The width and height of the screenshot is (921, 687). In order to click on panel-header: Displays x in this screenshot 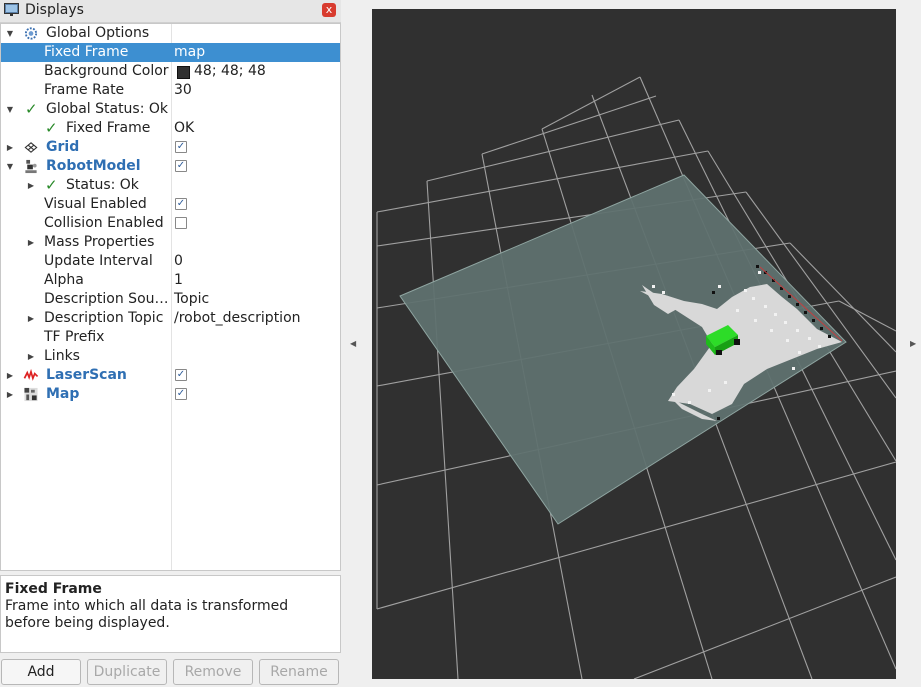, I will do `click(170, 11)`.